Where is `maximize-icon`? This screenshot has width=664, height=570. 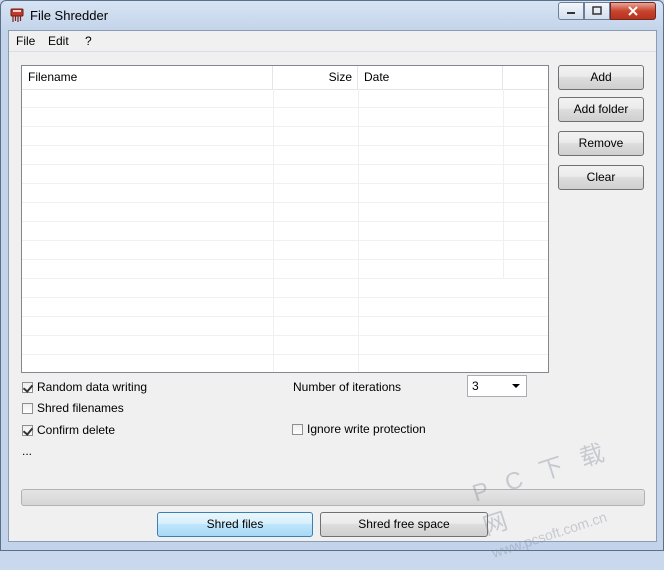 maximize-icon is located at coordinates (597, 10).